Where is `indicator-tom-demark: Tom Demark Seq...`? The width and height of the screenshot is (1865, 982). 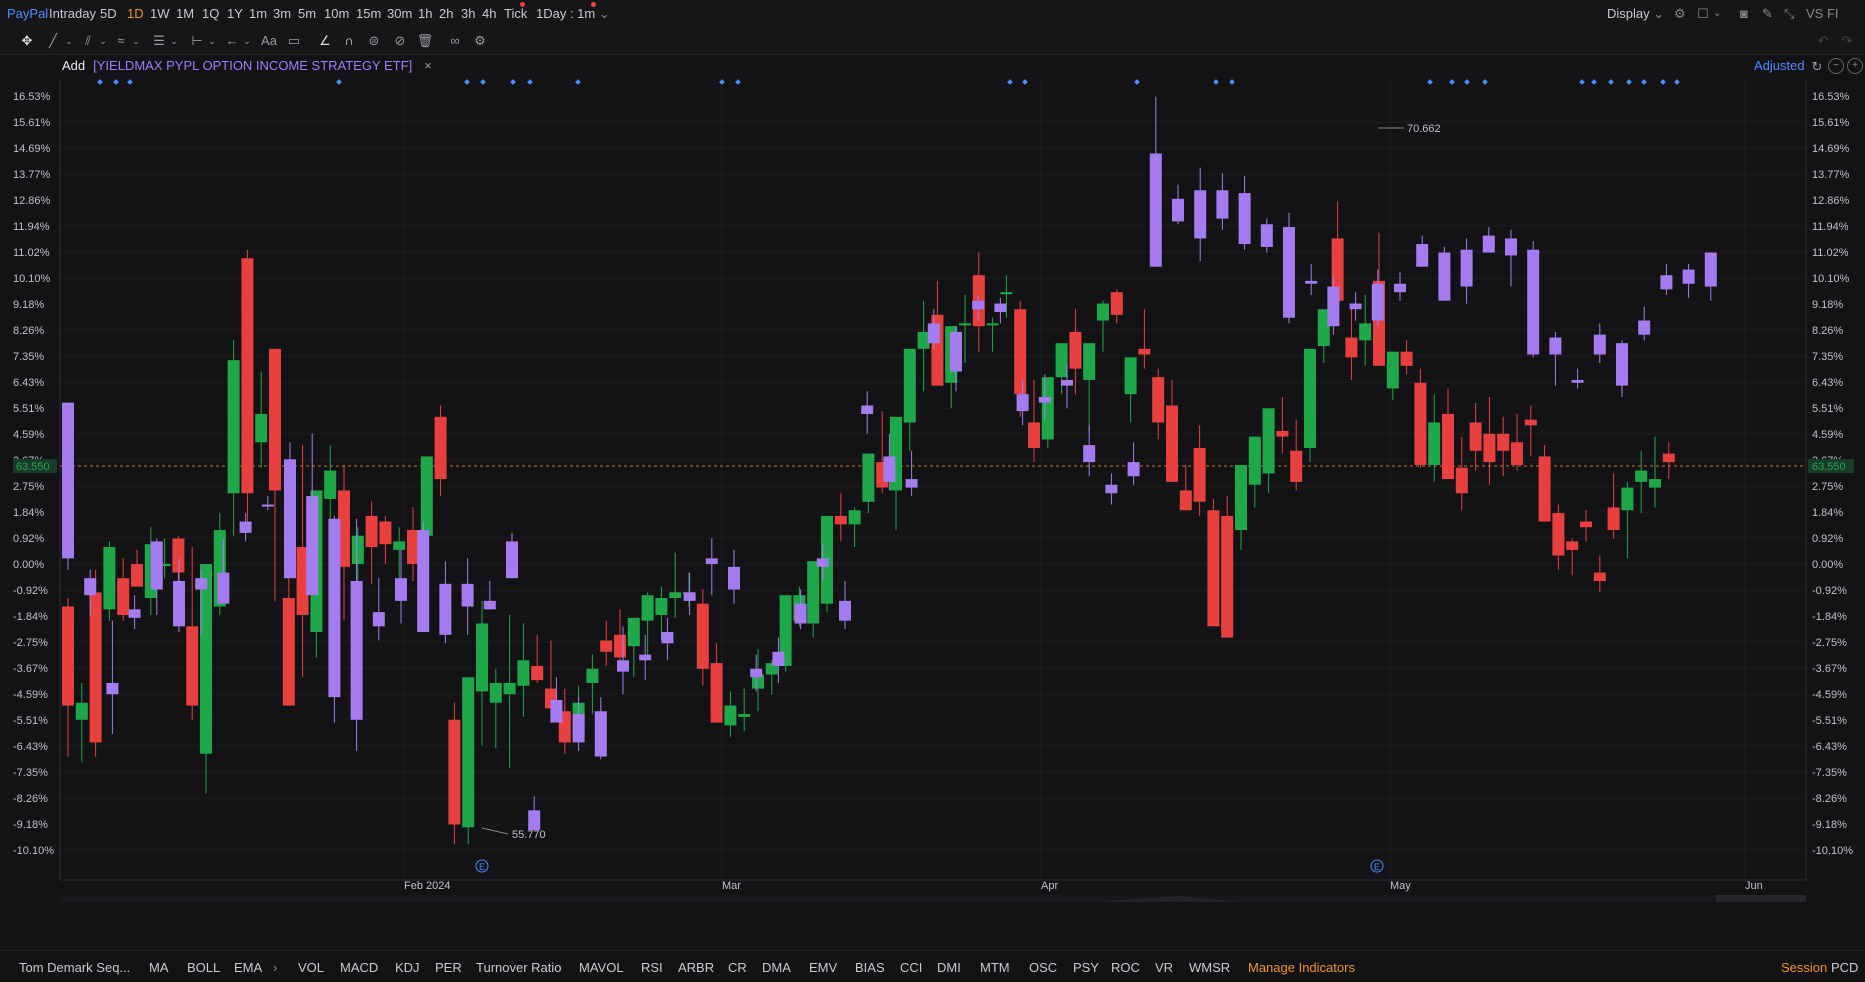
indicator-tom-demark: Tom Demark Seq... is located at coordinates (74, 967).